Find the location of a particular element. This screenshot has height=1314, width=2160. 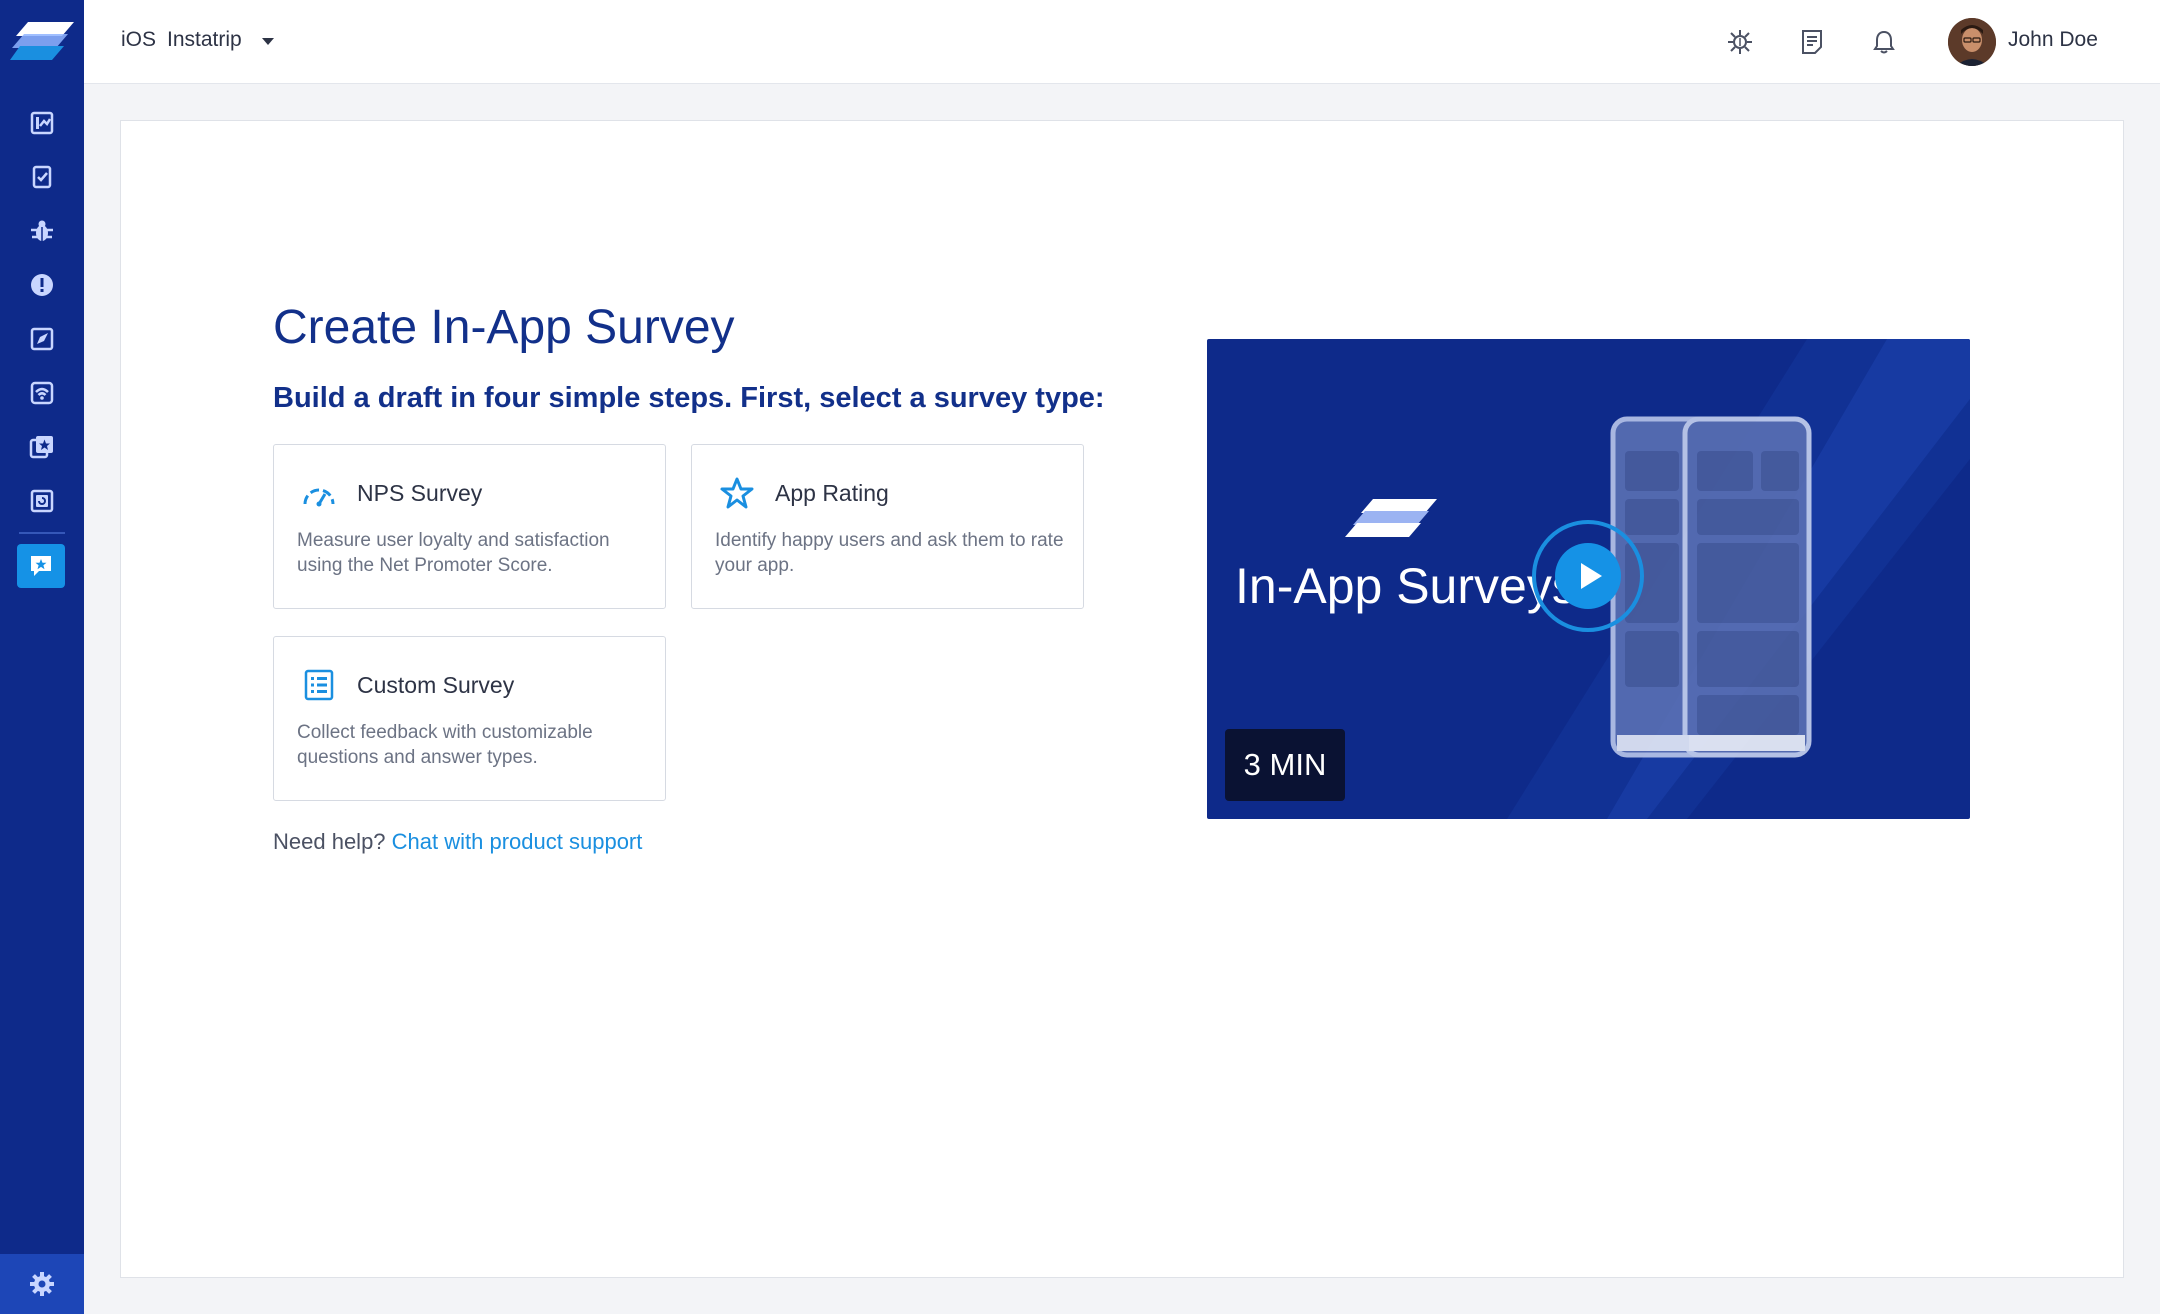

checklist-icon is located at coordinates (42, 177).